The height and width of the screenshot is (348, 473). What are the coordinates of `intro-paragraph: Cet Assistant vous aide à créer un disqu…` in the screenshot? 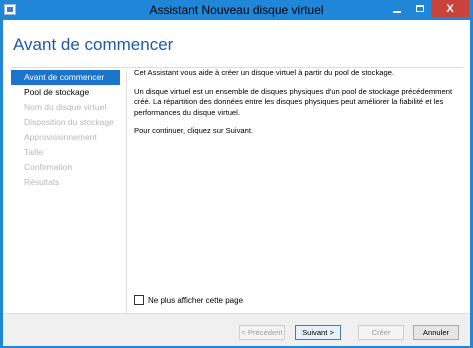 It's located at (264, 72).